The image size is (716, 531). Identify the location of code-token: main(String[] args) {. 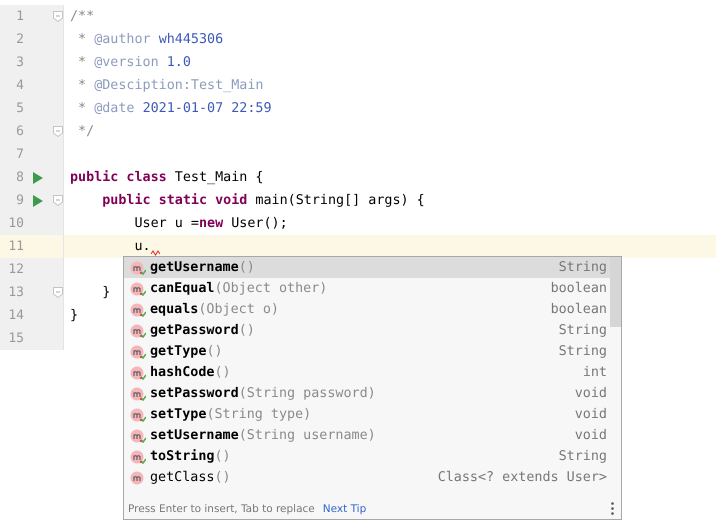
(339, 200).